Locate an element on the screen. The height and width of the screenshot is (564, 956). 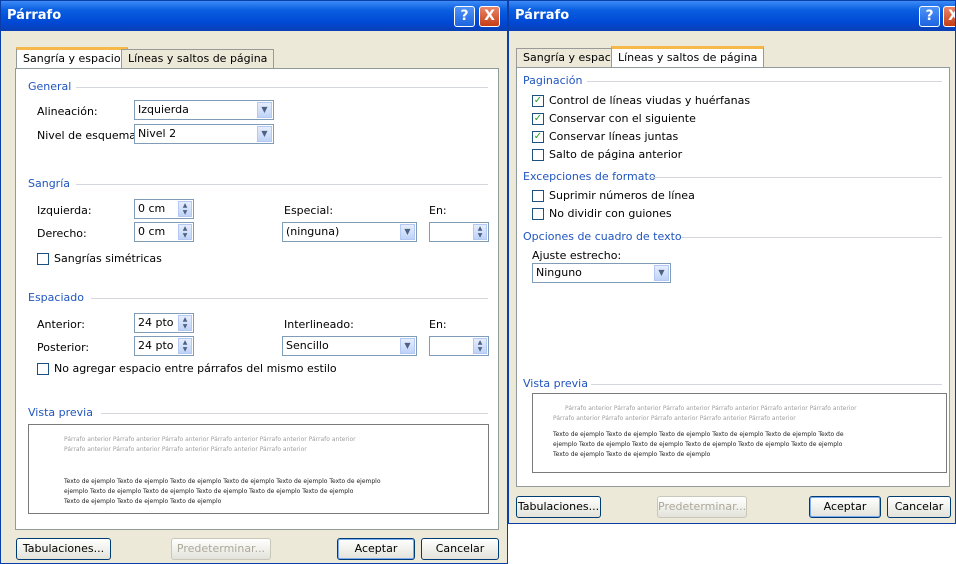
tight-wrap-value: Ninguno is located at coordinates (559, 272).